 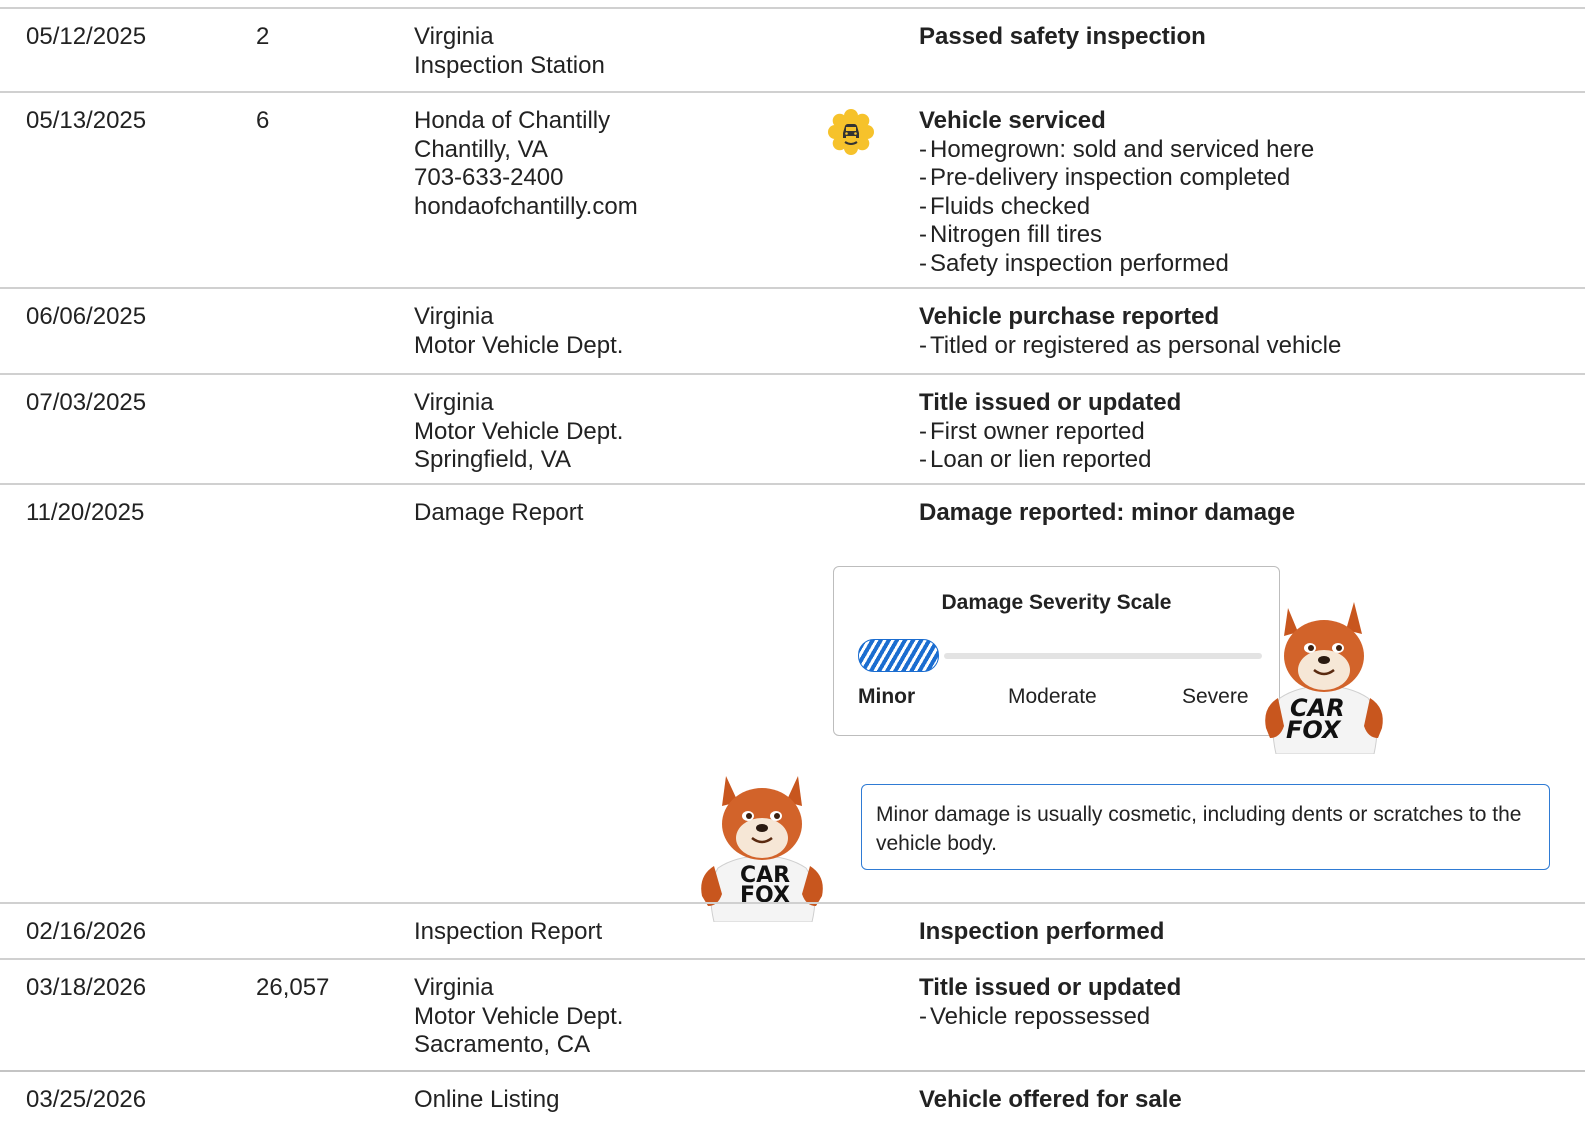 I want to click on record-heading: Vehicle offered for sale, so click(x=1050, y=1099).